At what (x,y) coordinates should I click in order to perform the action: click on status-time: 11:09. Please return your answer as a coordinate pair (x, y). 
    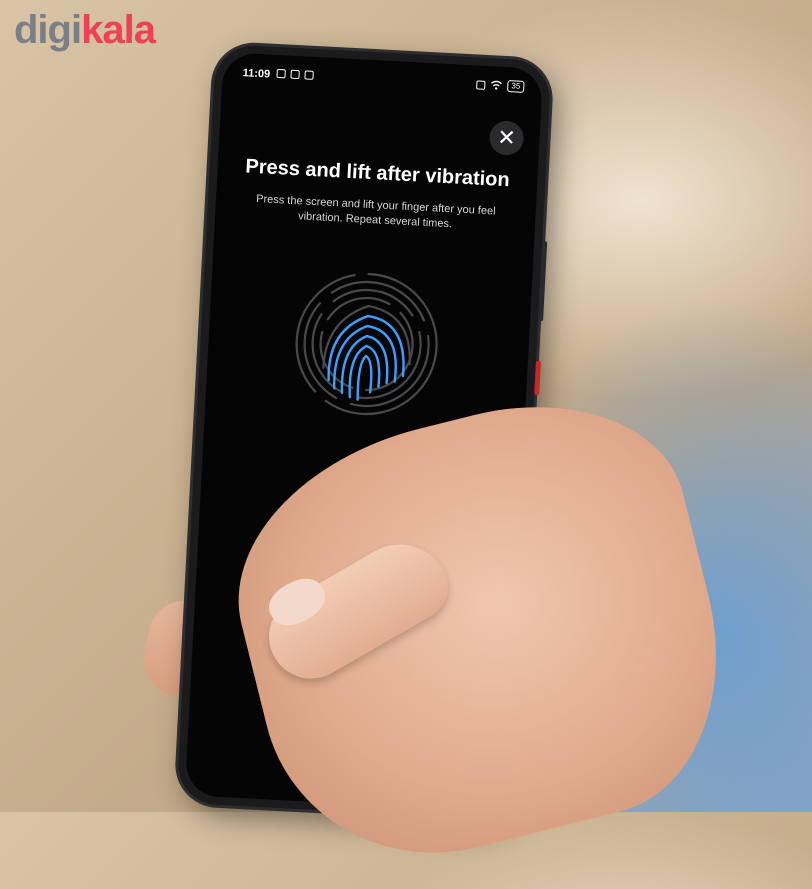
    Looking at the image, I should click on (256, 74).